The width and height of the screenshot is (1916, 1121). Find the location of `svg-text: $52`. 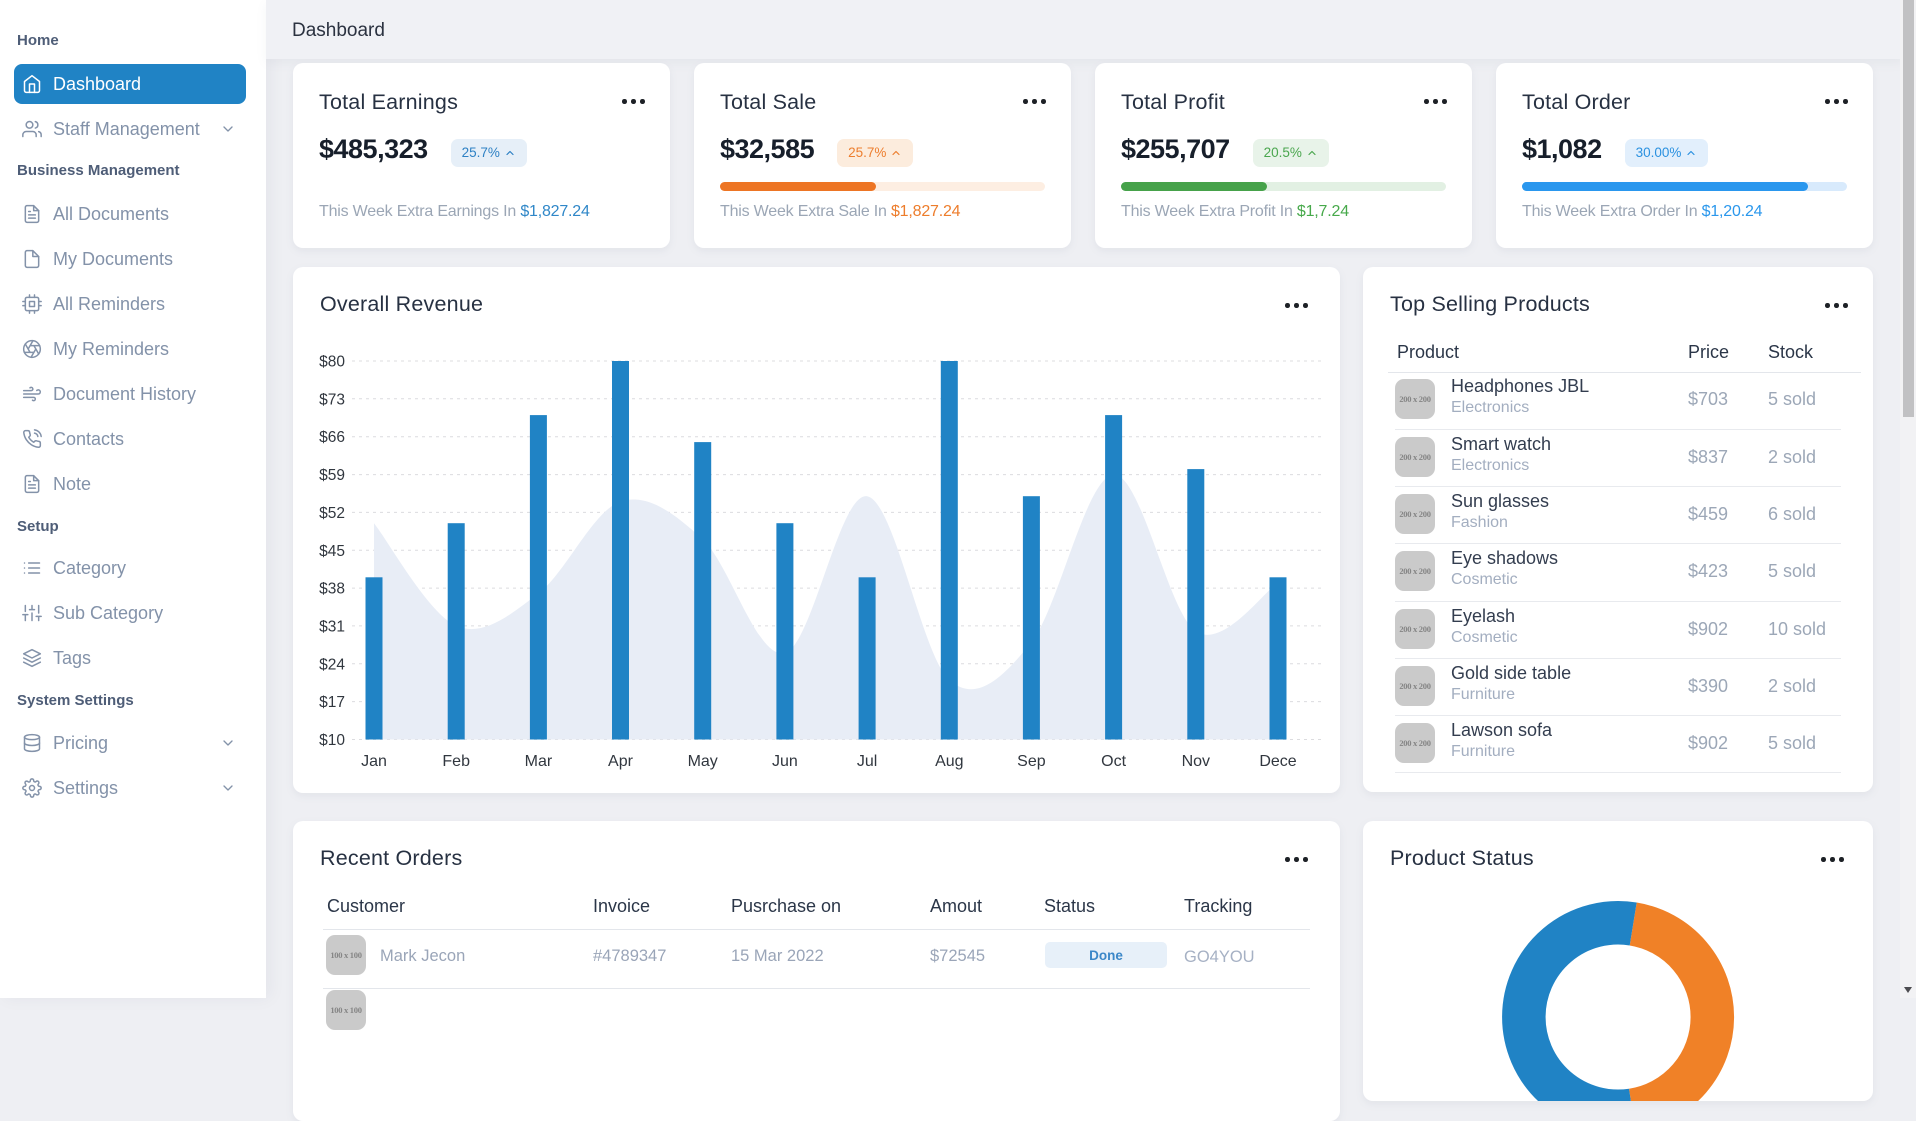

svg-text: $52 is located at coordinates (332, 513).